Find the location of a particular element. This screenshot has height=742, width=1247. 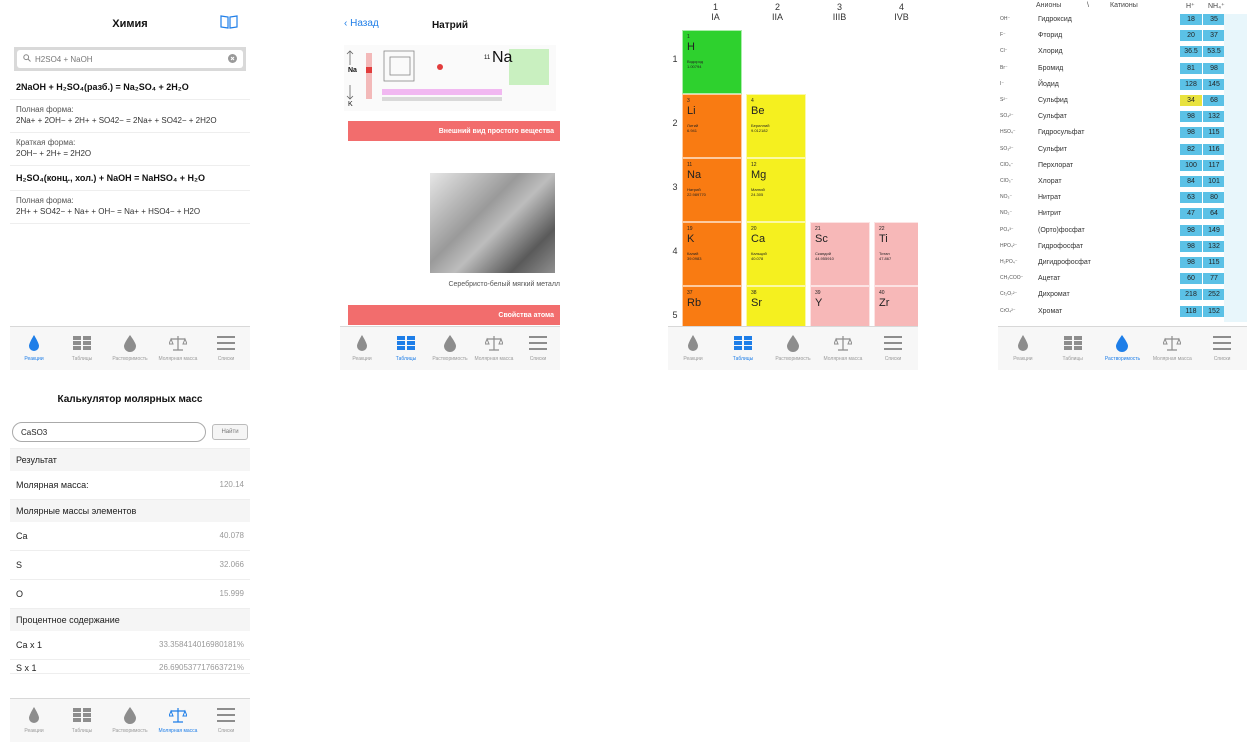

nh4-cell: 77 is located at coordinates (1214, 279).